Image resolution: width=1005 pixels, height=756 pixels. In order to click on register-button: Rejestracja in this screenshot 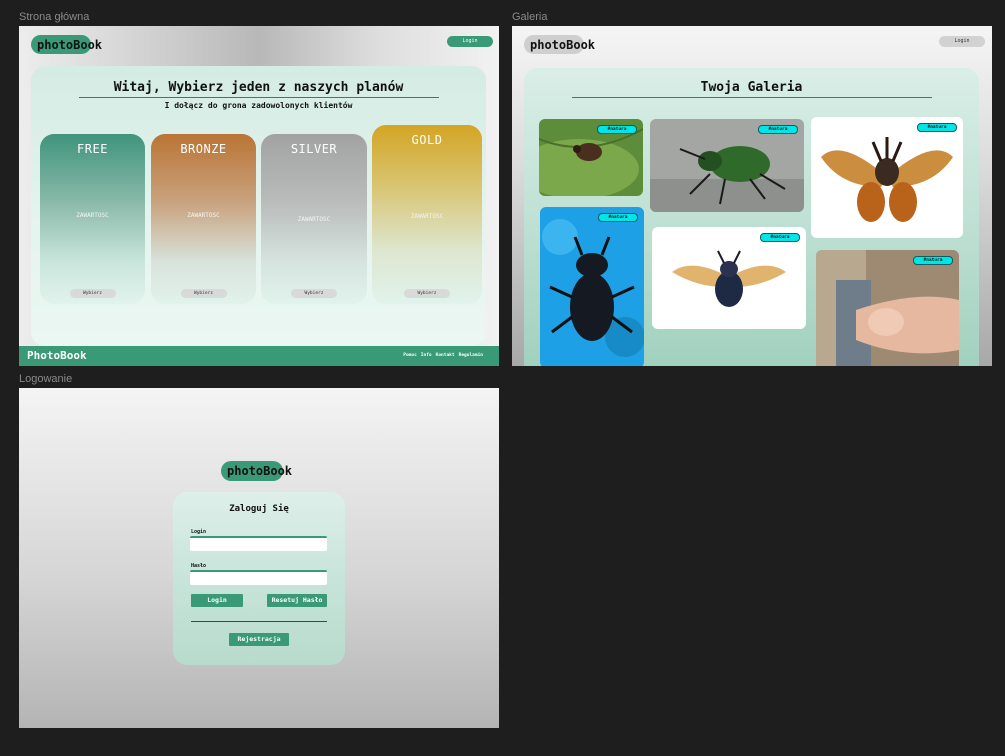, I will do `click(259, 639)`.